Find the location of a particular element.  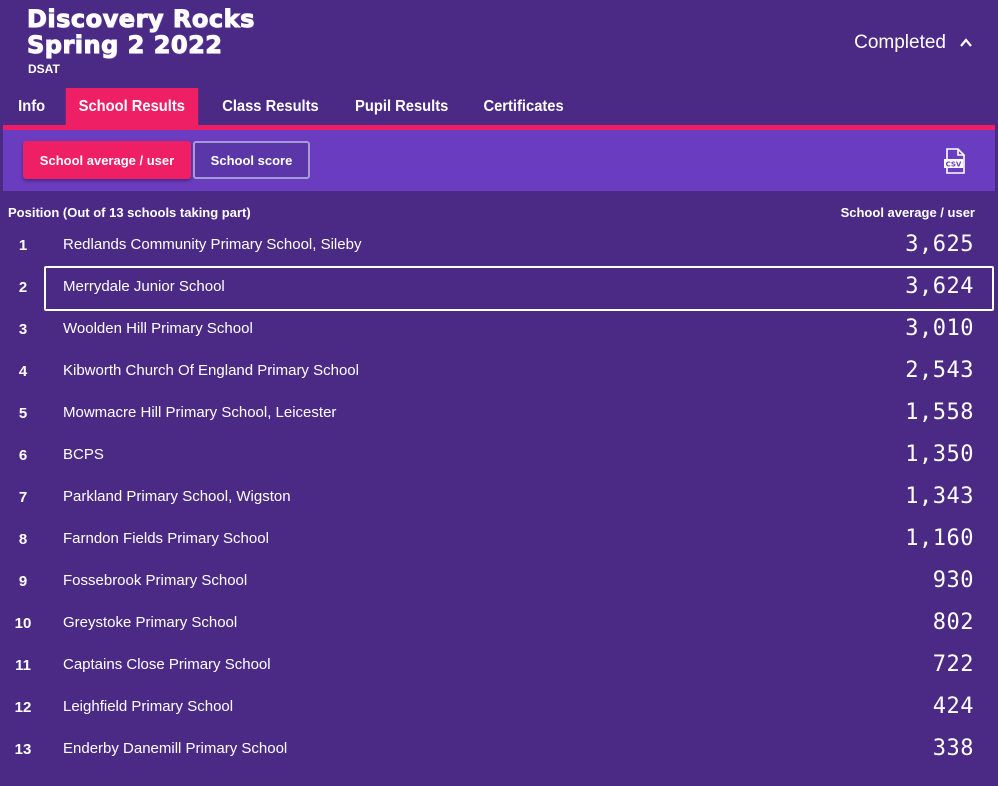

table-row: 10 Greystoke Primary School 802 is located at coordinates (499, 623).